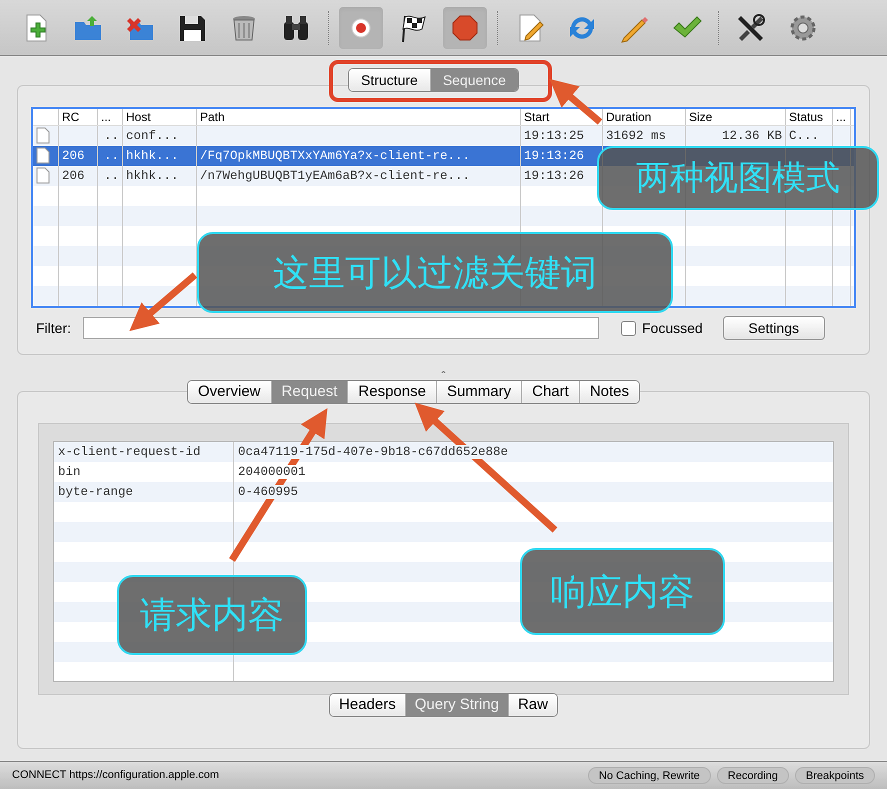  I want to click on status-badge: Breakpoints, so click(834, 775).